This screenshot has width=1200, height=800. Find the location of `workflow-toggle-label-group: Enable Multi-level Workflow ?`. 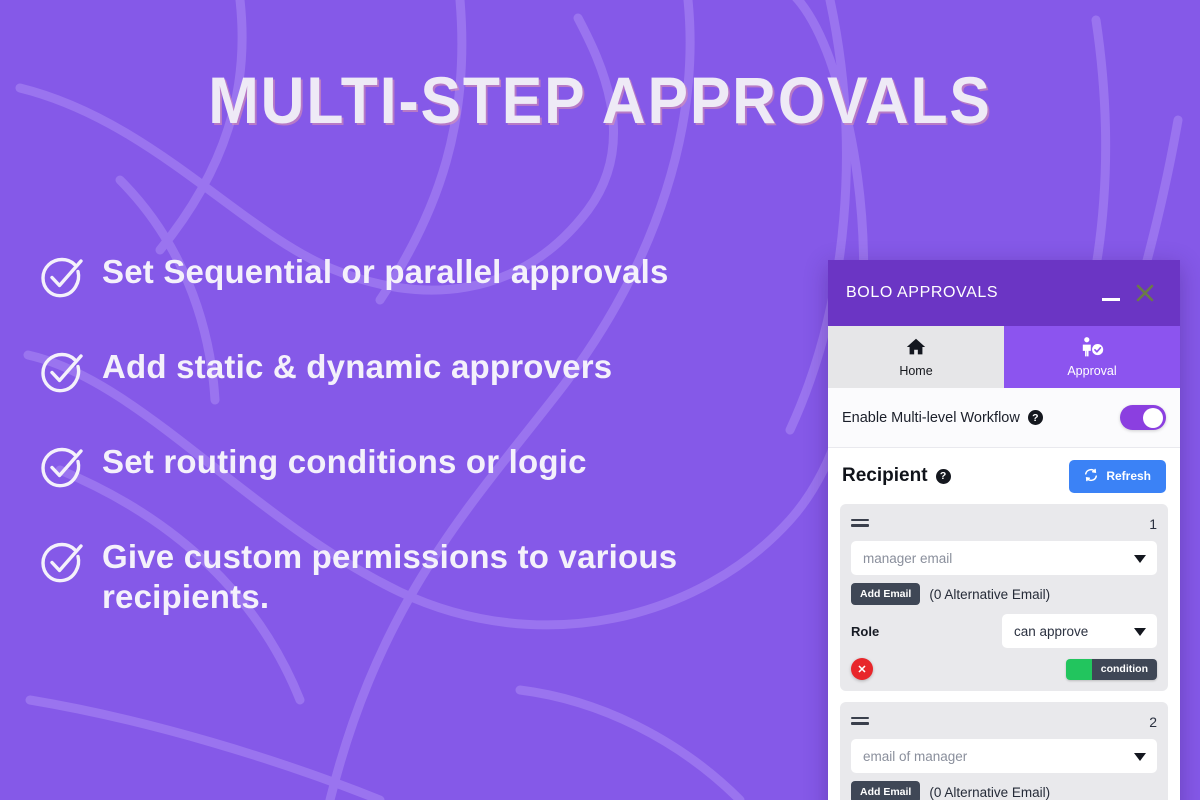

workflow-toggle-label-group: Enable Multi-level Workflow ? is located at coordinates (981, 418).